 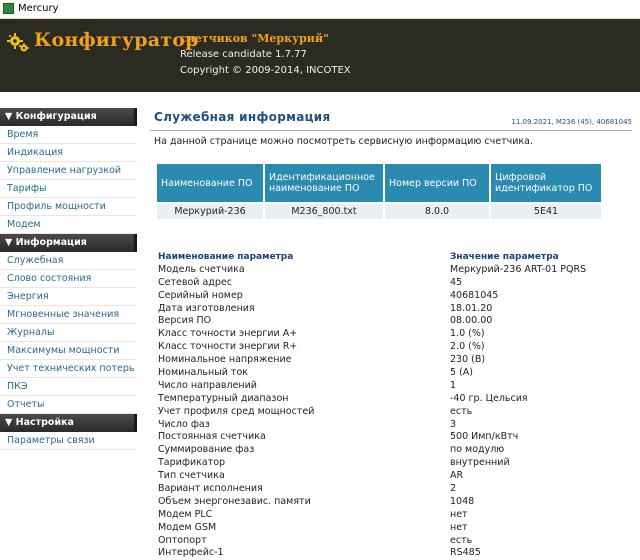 I want to click on list-item: Номинальное напряжение 230 (В), so click(x=393, y=360).